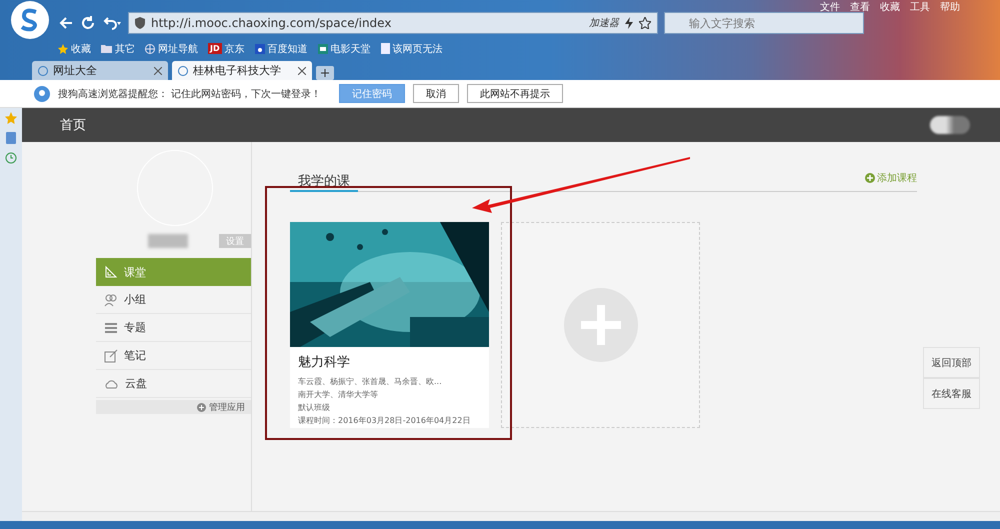  I want to click on home-title: 首页, so click(73, 125).